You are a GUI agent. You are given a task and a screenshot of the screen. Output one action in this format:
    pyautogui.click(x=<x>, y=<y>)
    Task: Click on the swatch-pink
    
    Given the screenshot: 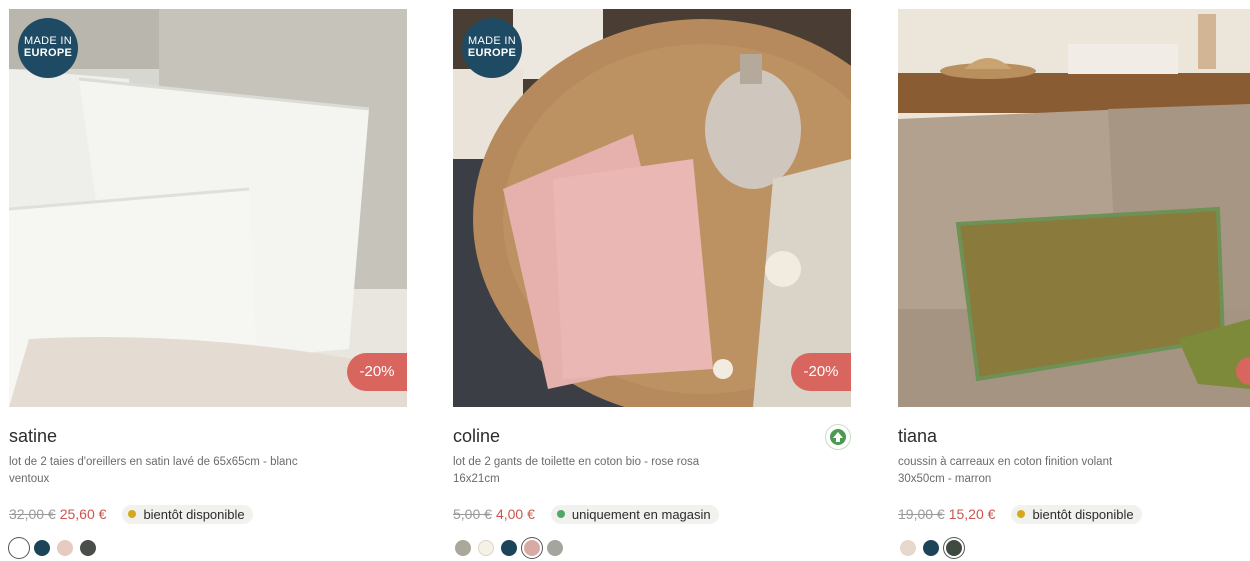 What is the action you would take?
    pyautogui.click(x=65, y=548)
    